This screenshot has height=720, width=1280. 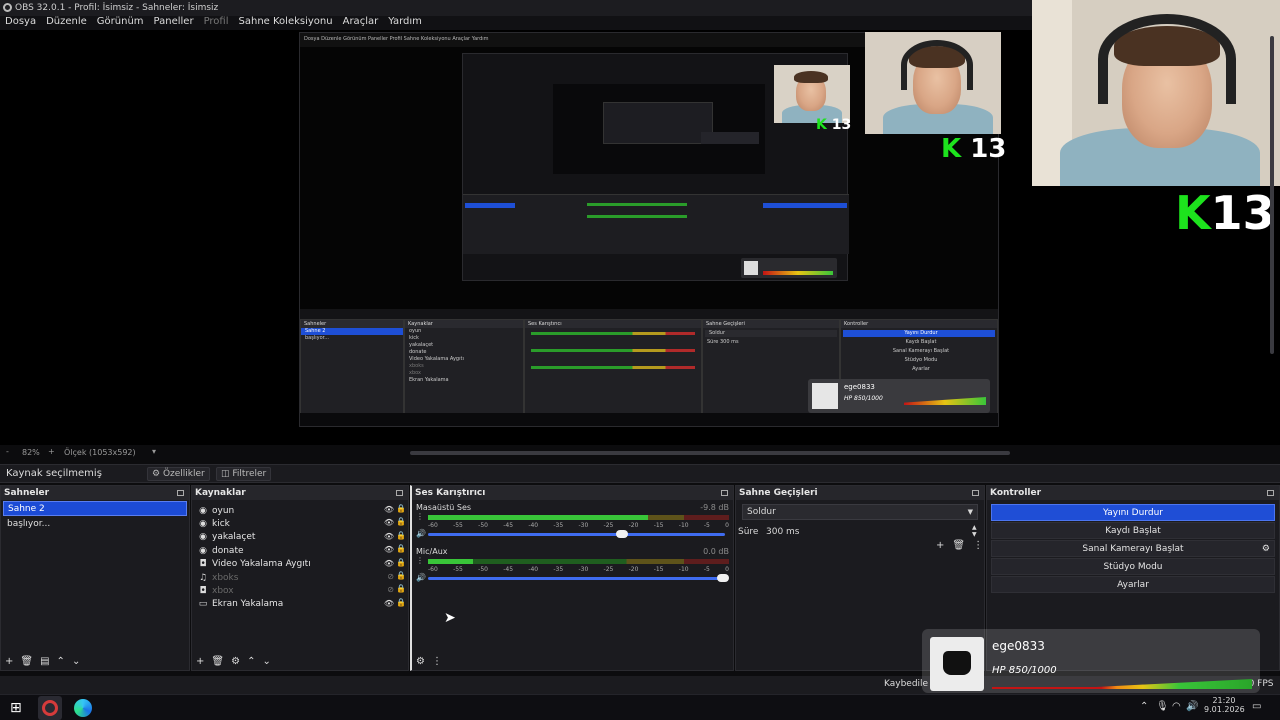 What do you see at coordinates (300, 564) in the screenshot?
I see `source-item: ◘ Video Yakalama Aygıtı 👁 🔒` at bounding box center [300, 564].